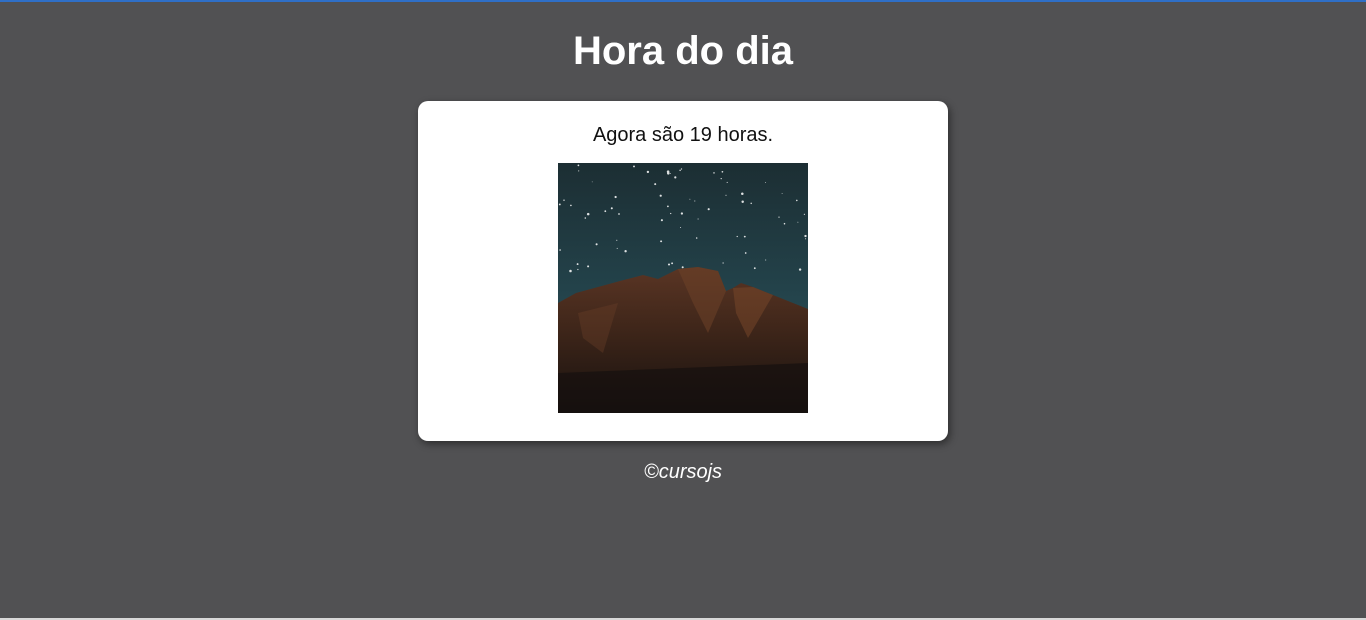 This screenshot has height=620, width=1366. I want to click on page-header: Hora do dia, so click(683, 37).